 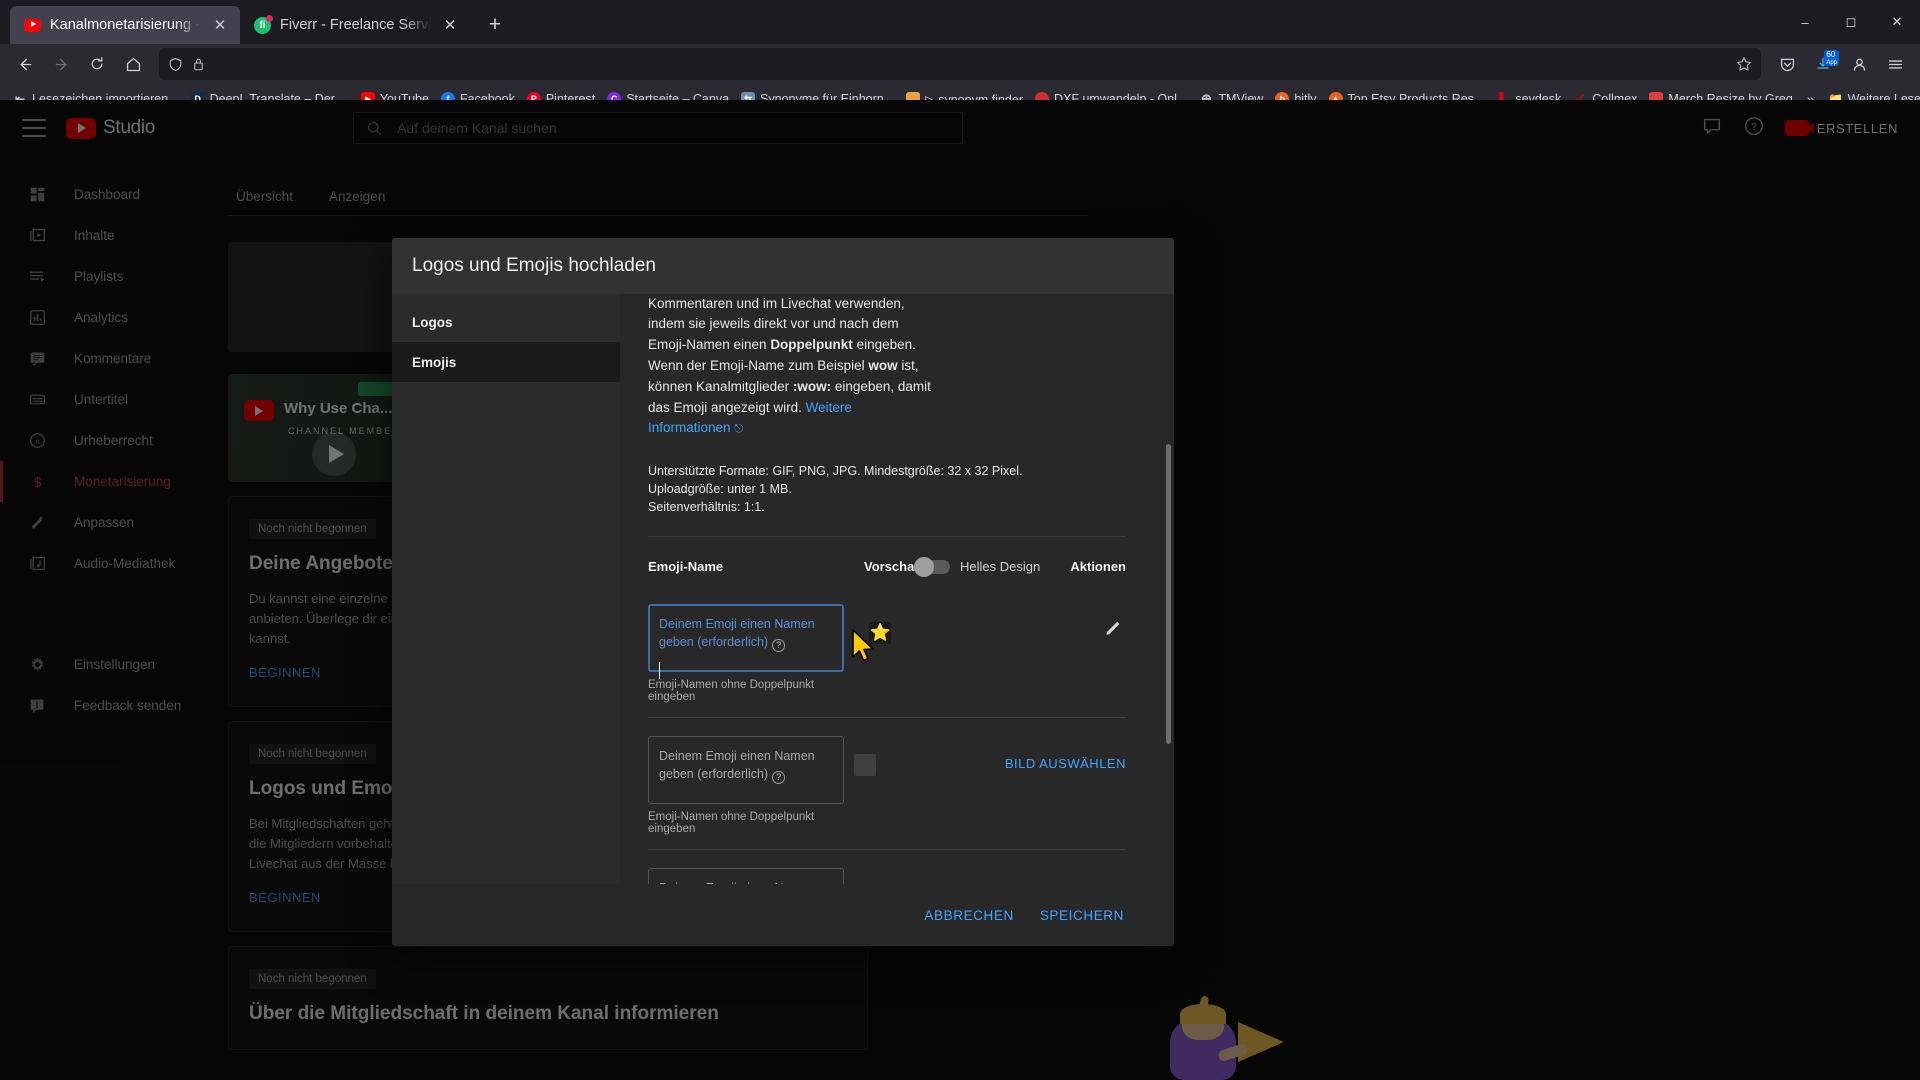 What do you see at coordinates (61, 64) in the screenshot?
I see `forward-icon` at bounding box center [61, 64].